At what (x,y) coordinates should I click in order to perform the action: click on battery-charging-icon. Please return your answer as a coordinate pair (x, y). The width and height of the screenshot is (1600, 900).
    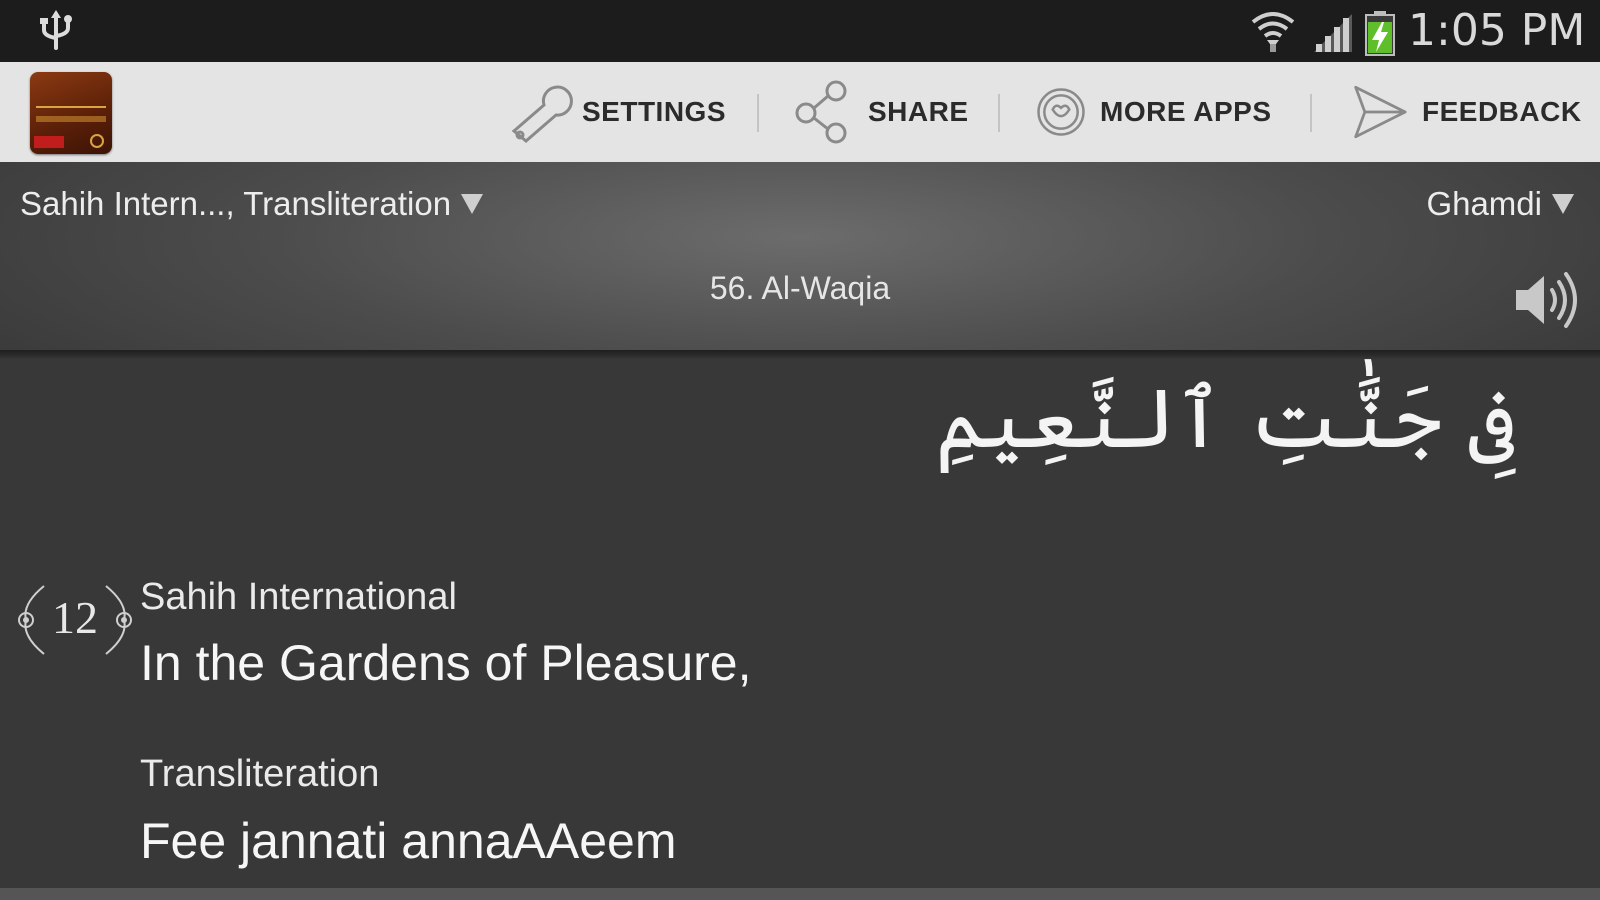
    Looking at the image, I should click on (1380, 33).